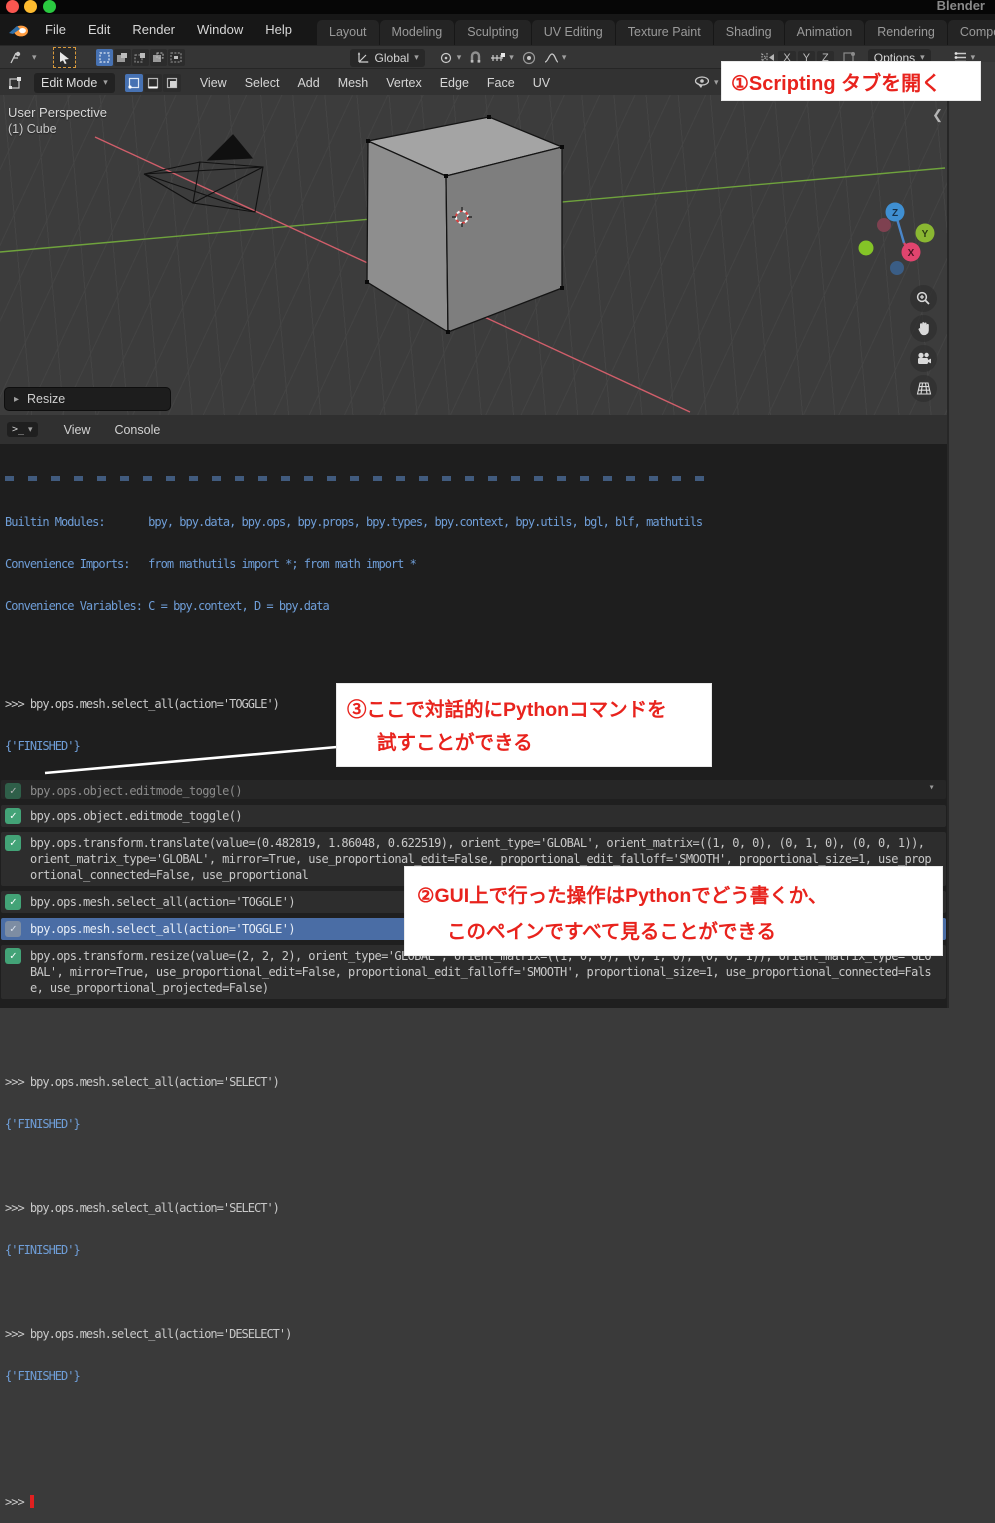  I want to click on annotation-step3: ③ここで対話的にPythonコマンドを 試すことができる, so click(524, 725).